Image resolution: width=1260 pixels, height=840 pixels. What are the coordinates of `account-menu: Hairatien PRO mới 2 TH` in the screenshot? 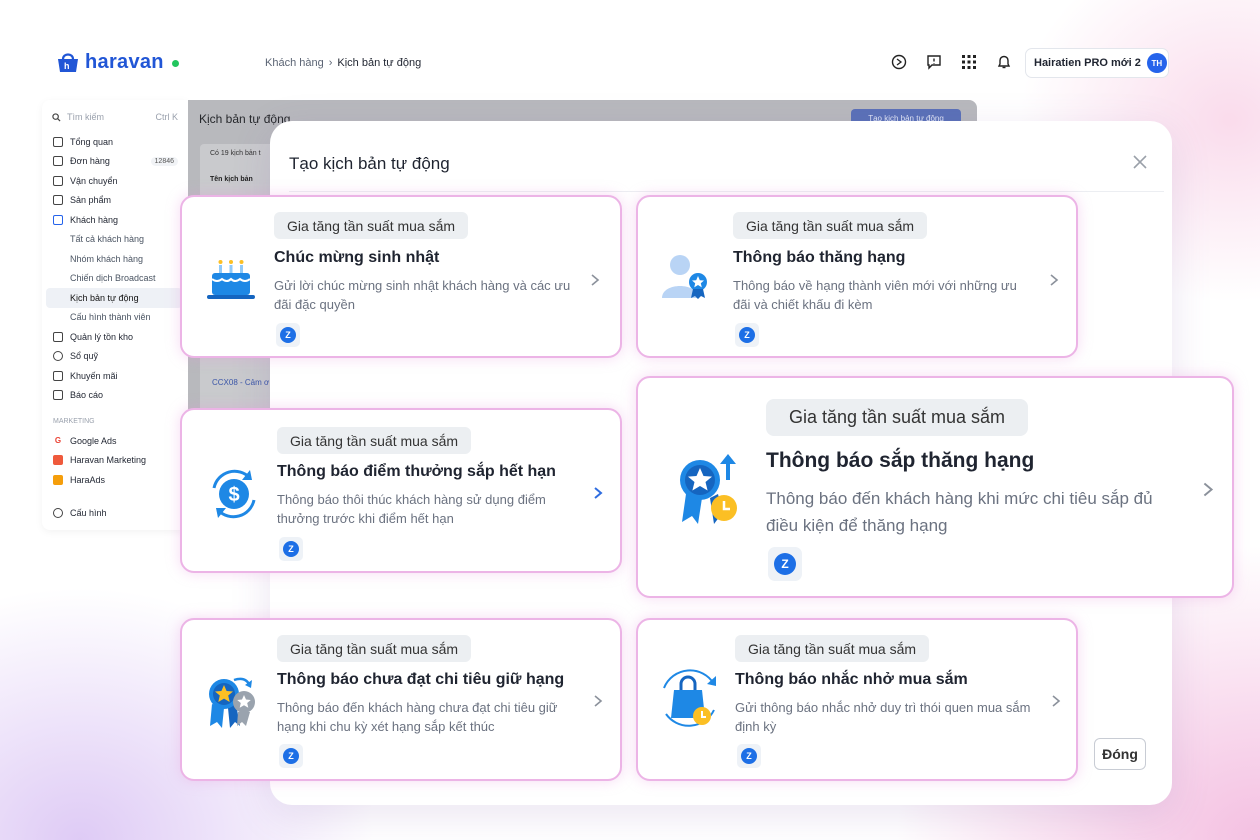 It's located at (1097, 63).